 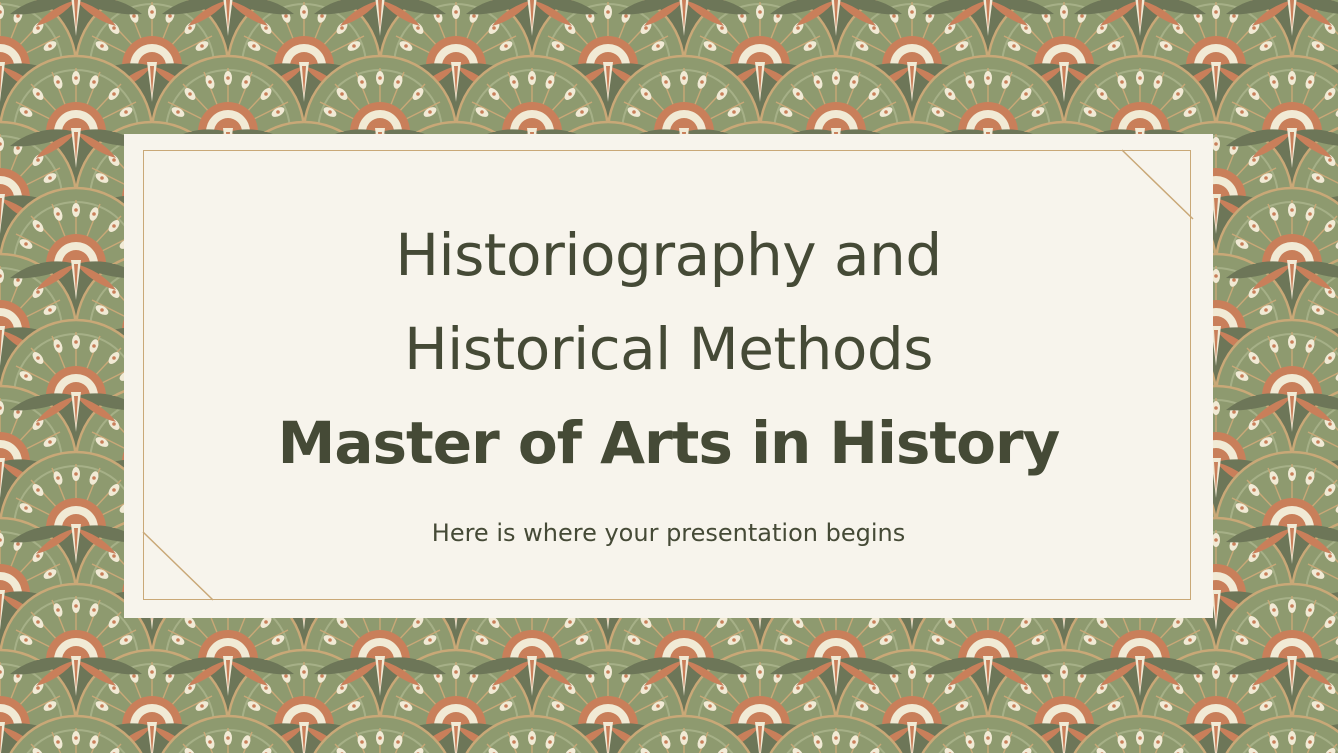 What do you see at coordinates (668, 349) in the screenshot?
I see `title-line-2: Historical Methods` at bounding box center [668, 349].